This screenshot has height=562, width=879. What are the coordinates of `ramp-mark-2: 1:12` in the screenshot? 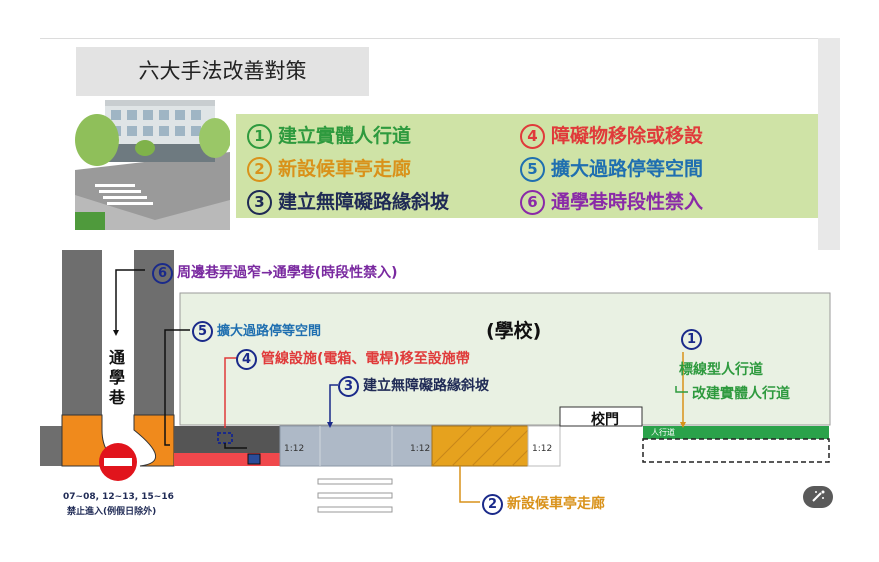 It's located at (420, 449).